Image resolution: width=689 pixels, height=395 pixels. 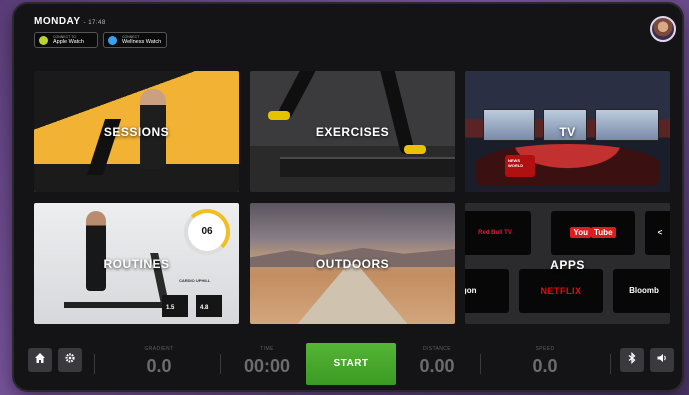 What do you see at coordinates (561, 291) in the screenshot?
I see `app-netflix: NETFLIX` at bounding box center [561, 291].